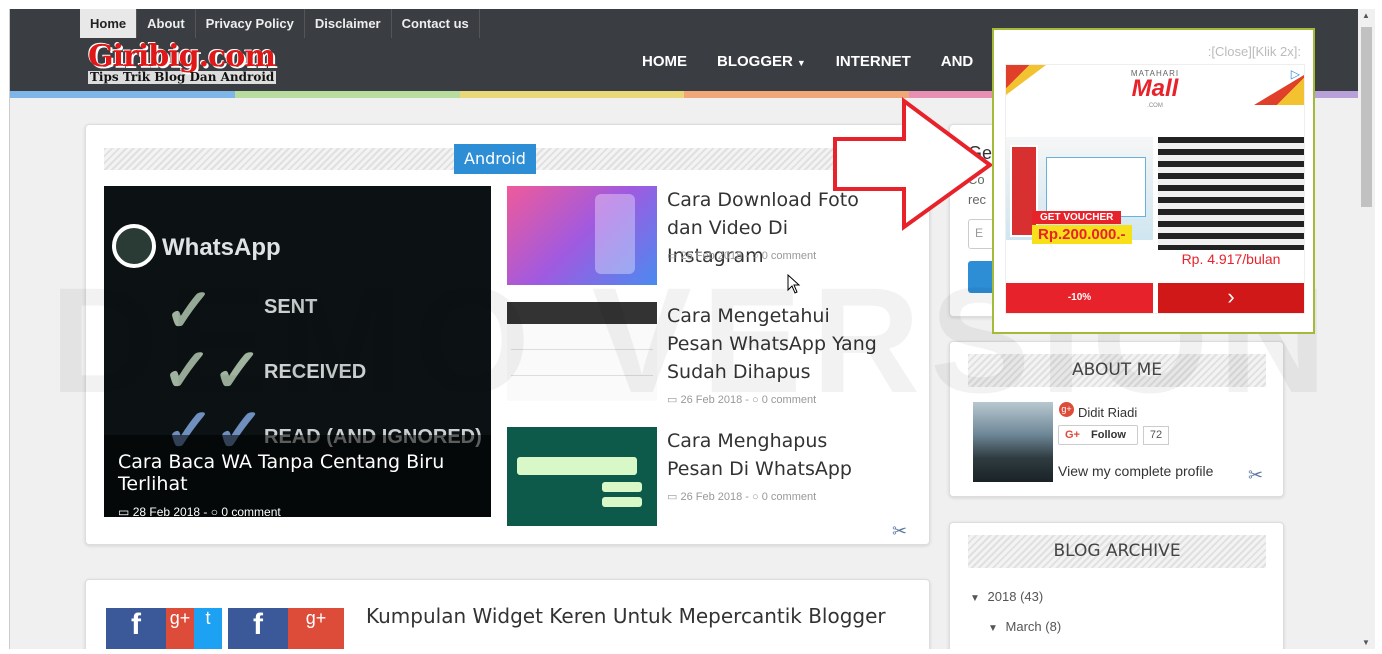 The image size is (1382, 654). What do you see at coordinates (794, 284) in the screenshot?
I see `mouse-cursor-icon` at bounding box center [794, 284].